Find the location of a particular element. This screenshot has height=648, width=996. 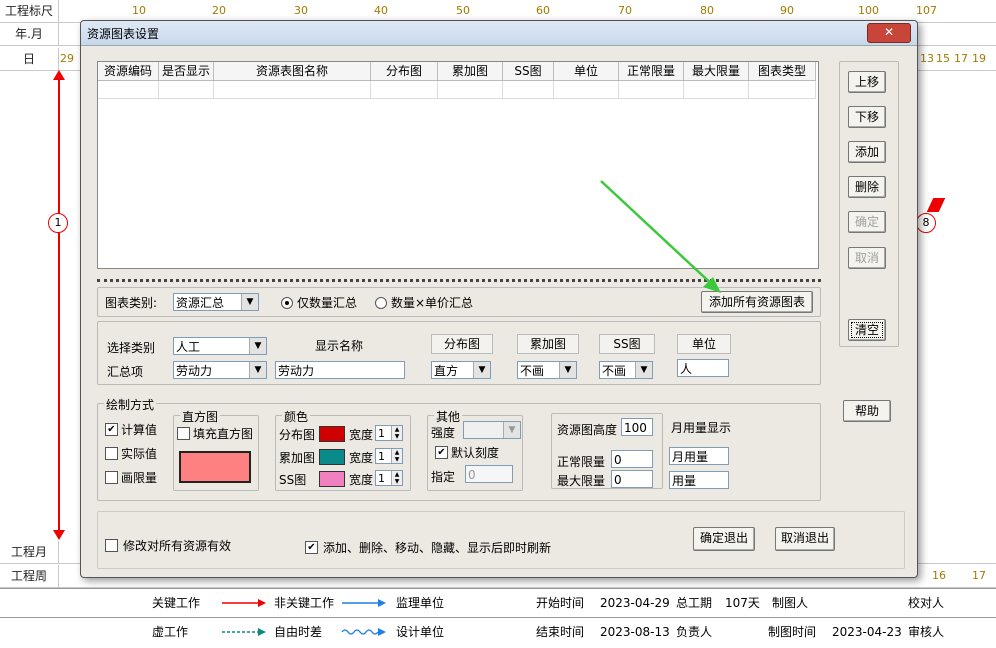

height-input: 100 is located at coordinates (637, 427).